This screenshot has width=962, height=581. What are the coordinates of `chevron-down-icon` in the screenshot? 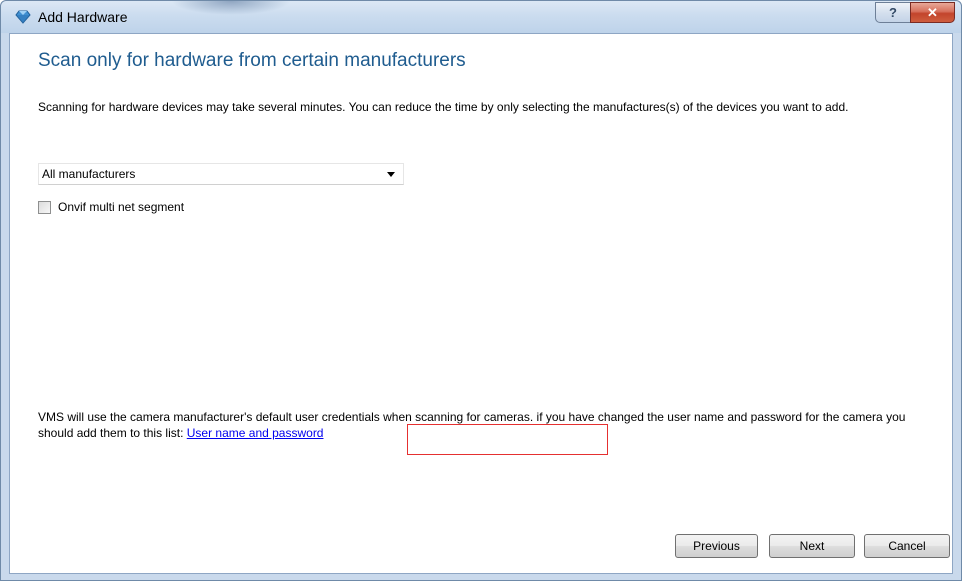 It's located at (391, 174).